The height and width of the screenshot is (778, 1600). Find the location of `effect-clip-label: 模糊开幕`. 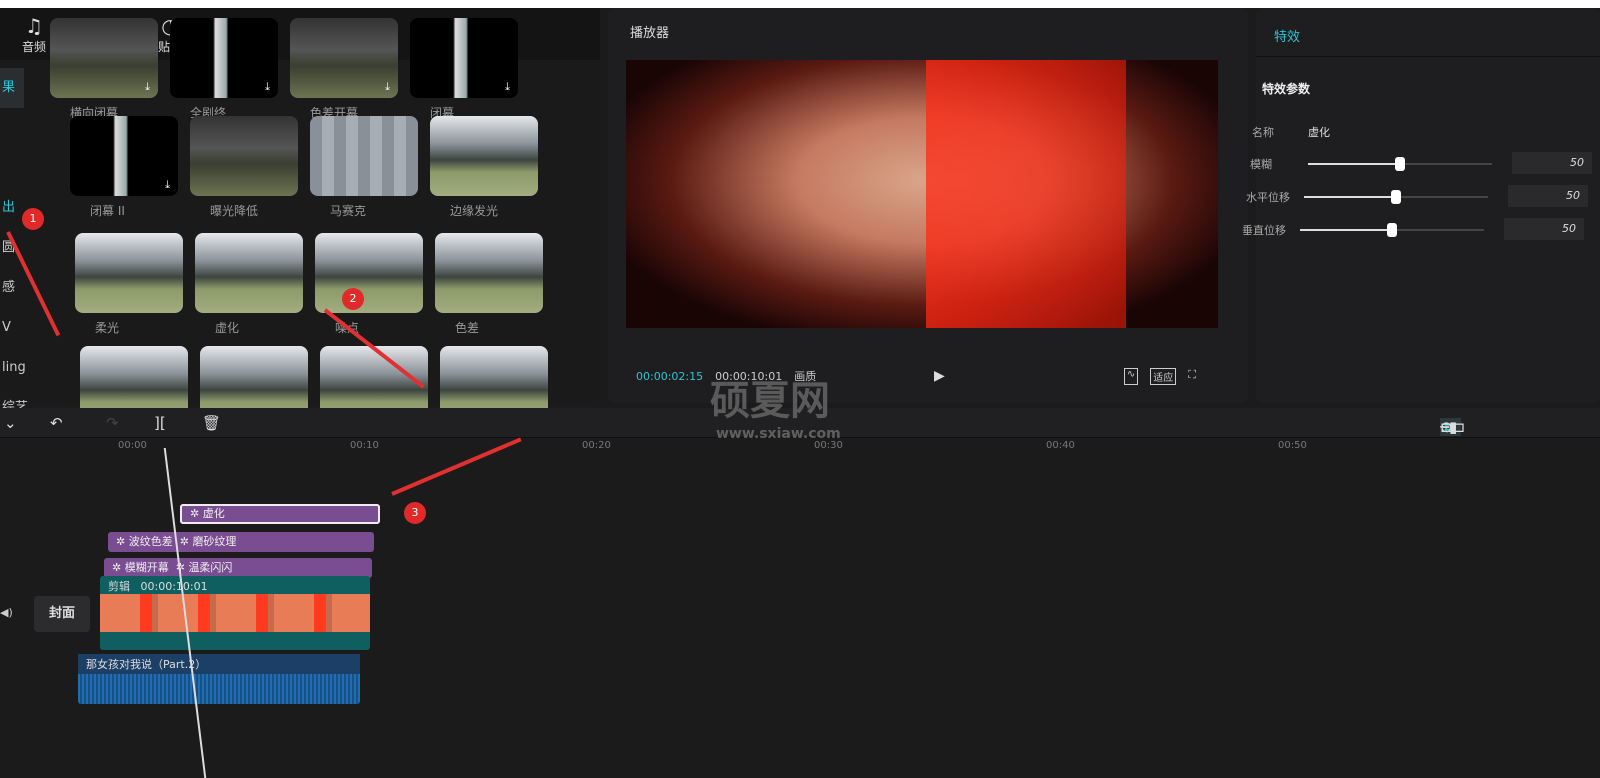

effect-clip-label: 模糊开幕 is located at coordinates (146, 567).